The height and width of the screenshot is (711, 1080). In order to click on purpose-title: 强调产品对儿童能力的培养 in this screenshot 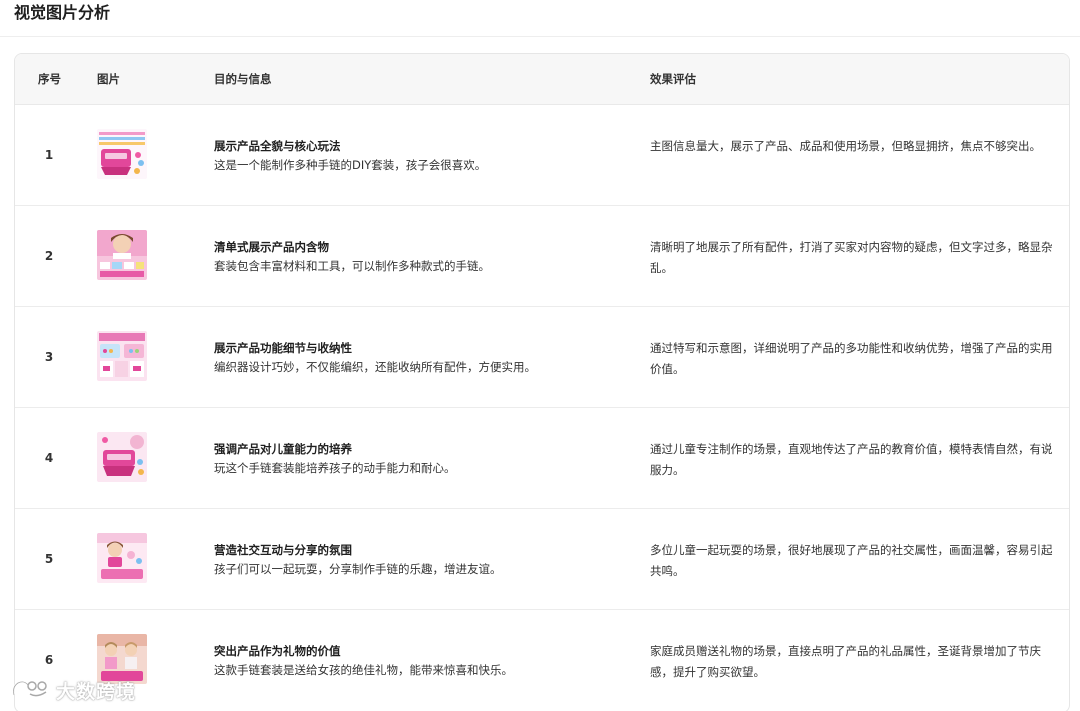, I will do `click(283, 449)`.